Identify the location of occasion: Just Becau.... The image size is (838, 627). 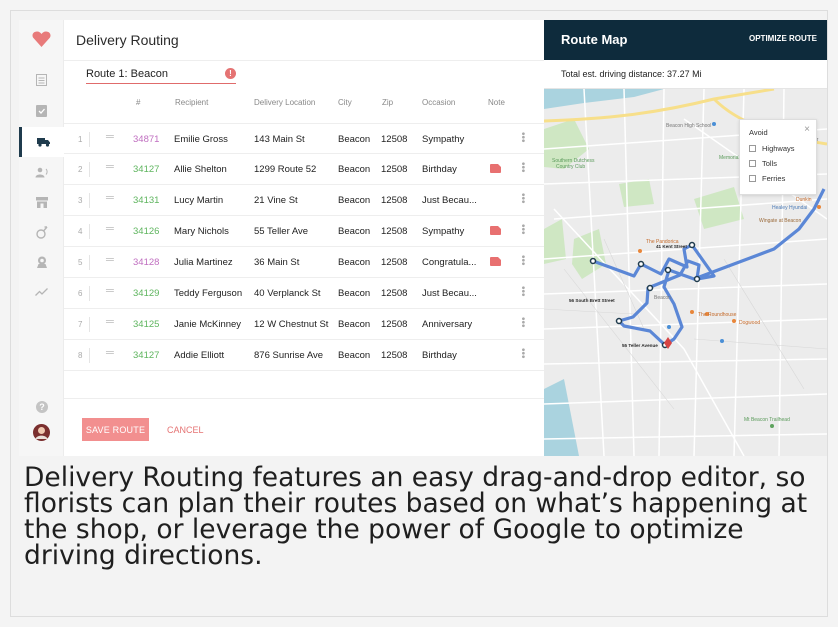
(449, 293).